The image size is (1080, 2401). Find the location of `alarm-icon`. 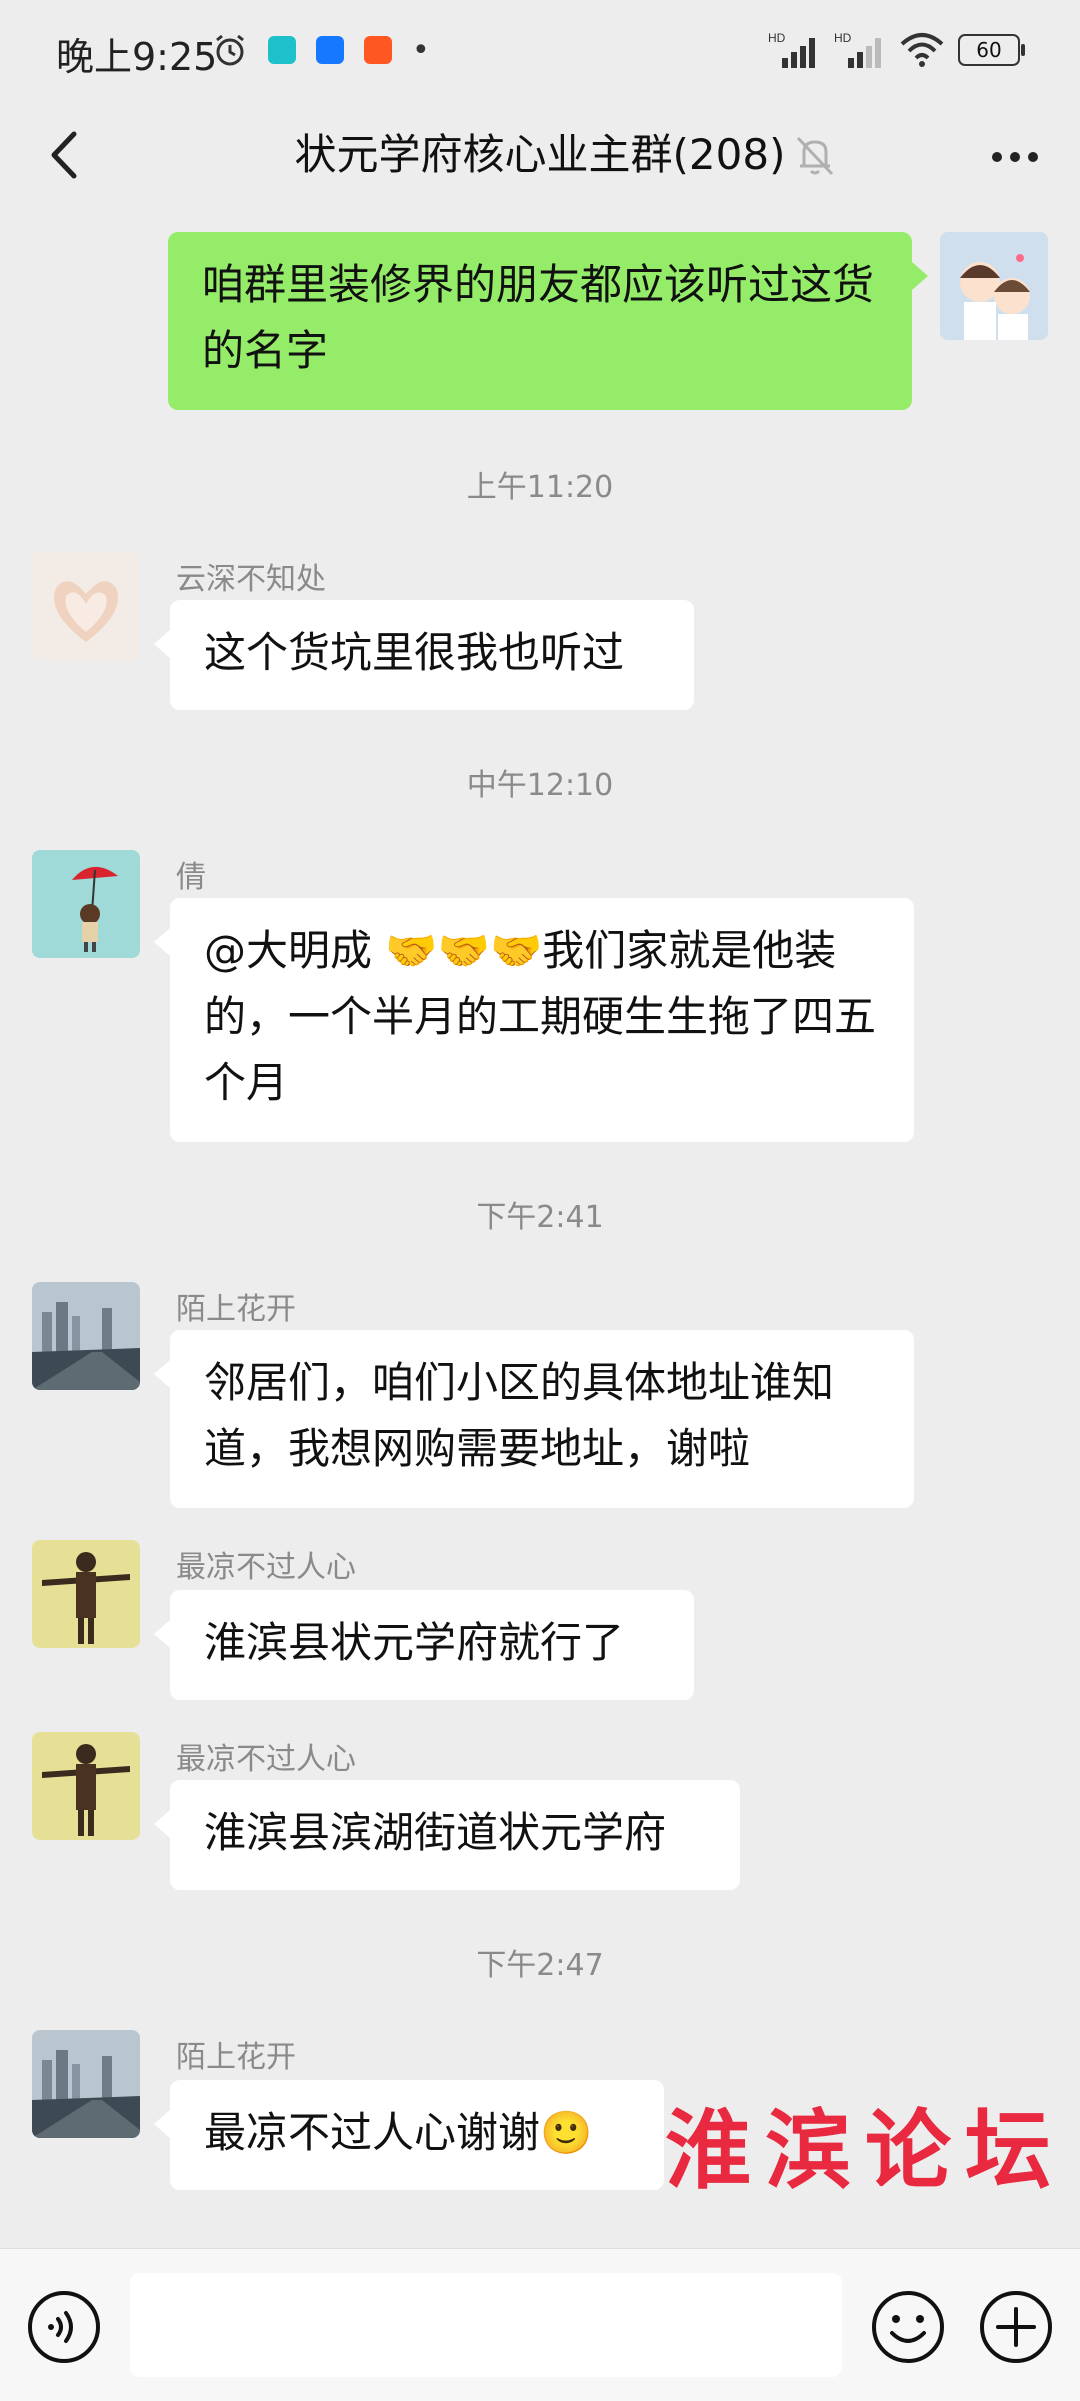

alarm-icon is located at coordinates (230, 50).